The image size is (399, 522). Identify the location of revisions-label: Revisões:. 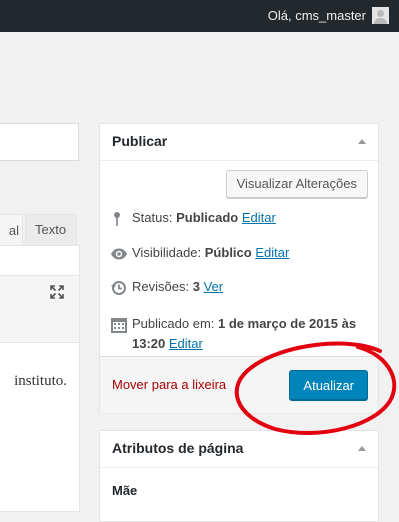
(161, 286).